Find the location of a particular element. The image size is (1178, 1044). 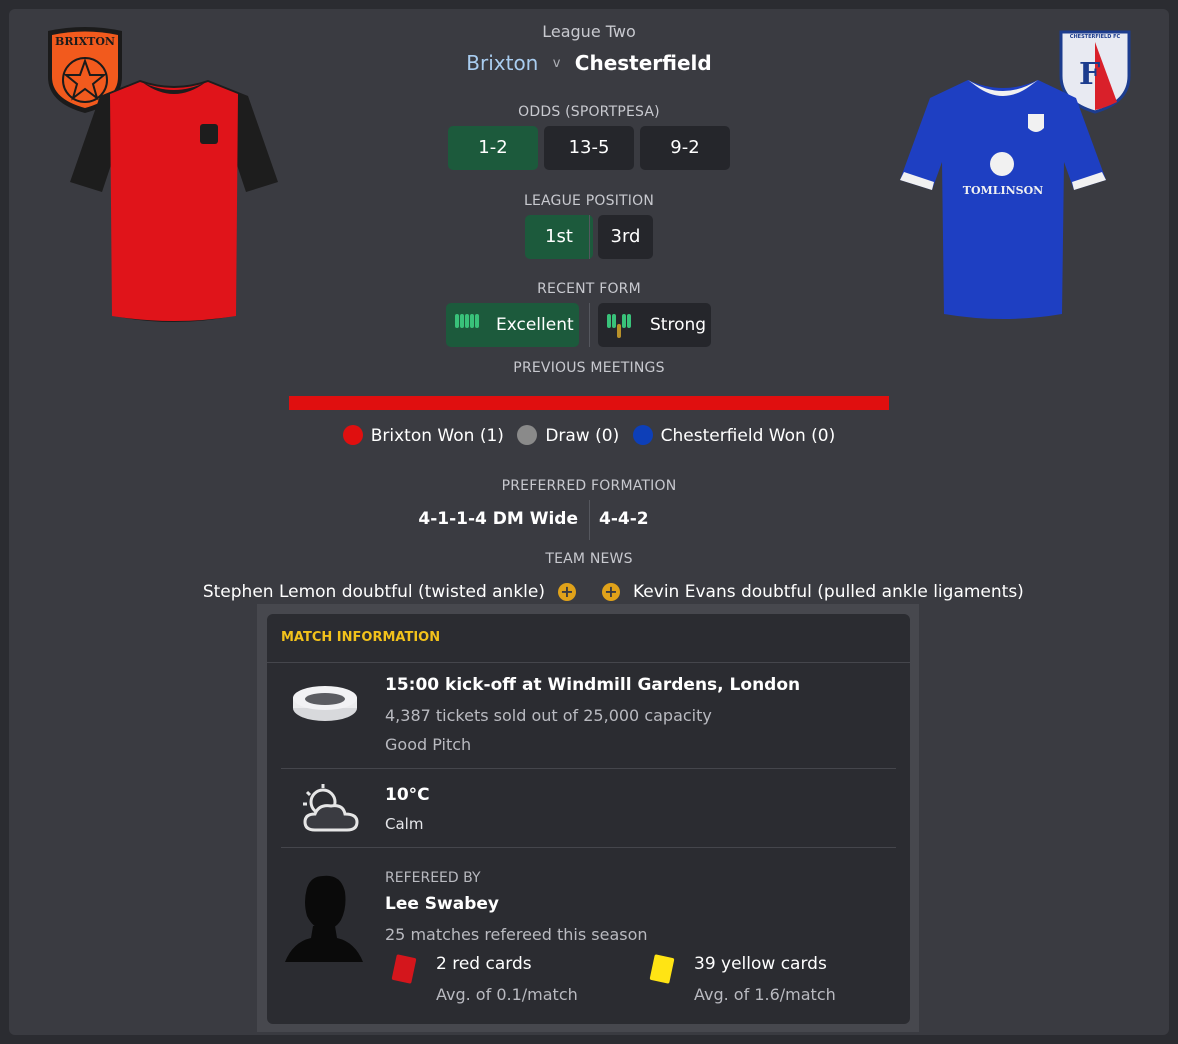

recent-form-label: RECENT FORM is located at coordinates (589, 289).